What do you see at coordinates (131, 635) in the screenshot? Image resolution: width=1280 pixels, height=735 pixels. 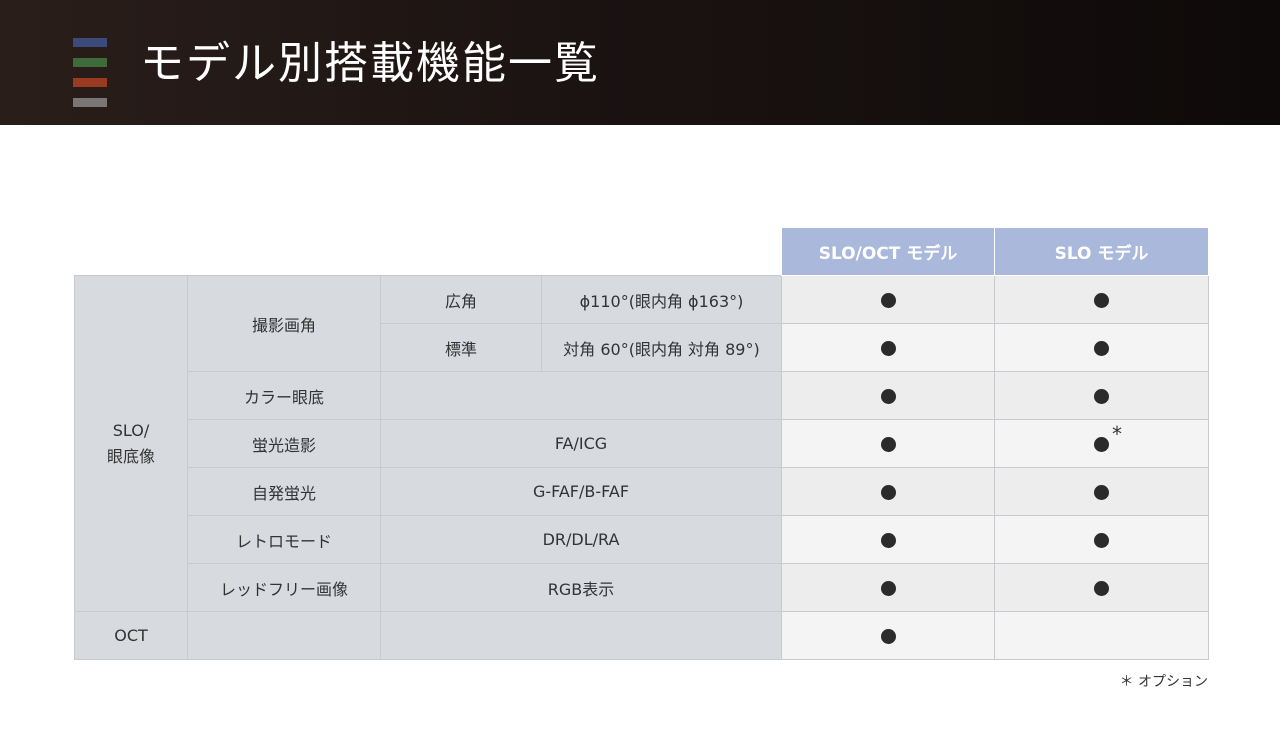 I see `group-label-oct: OCT` at bounding box center [131, 635].